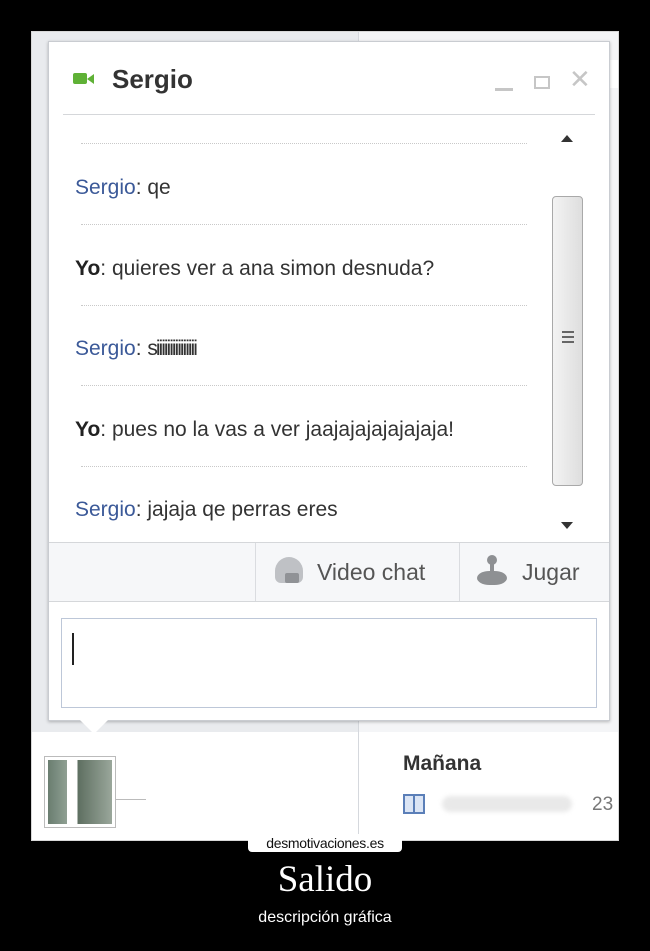 The height and width of the screenshot is (951, 650). Describe the element at coordinates (568, 337) in the screenshot. I see `grip-icon` at that location.